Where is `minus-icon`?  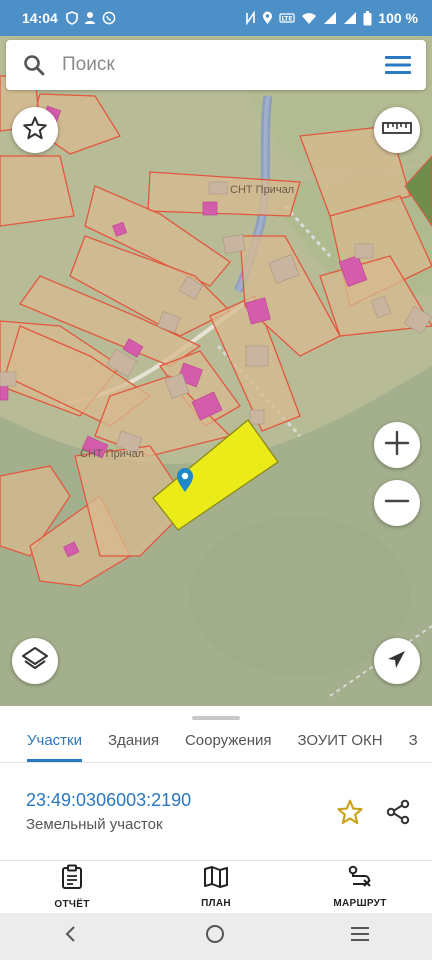 minus-icon is located at coordinates (397, 503).